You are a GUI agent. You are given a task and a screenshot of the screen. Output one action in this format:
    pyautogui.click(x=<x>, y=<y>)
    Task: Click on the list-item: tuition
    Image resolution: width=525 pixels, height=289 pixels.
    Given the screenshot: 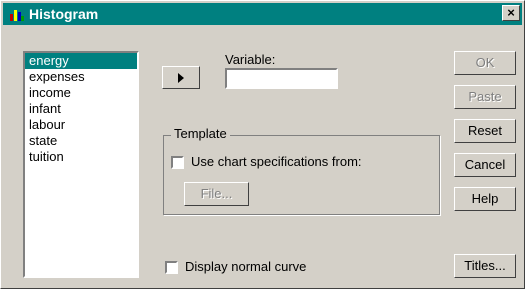 What is the action you would take?
    pyautogui.click(x=81, y=157)
    